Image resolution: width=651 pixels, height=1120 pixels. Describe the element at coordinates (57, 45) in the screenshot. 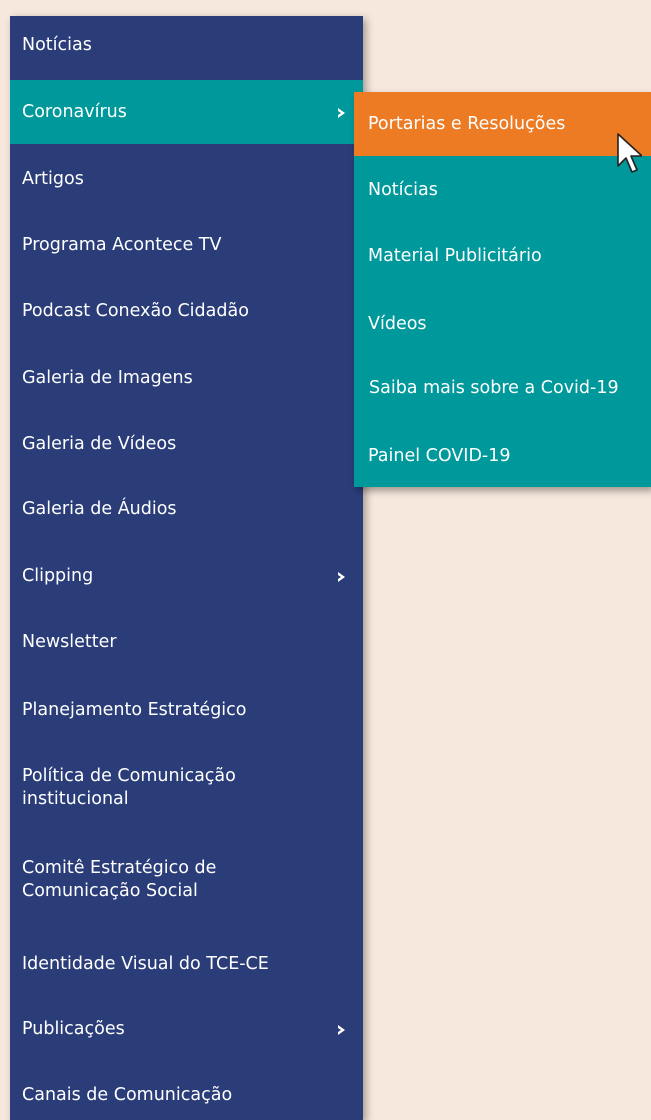

I see `menu-item-label: Notícias` at that location.